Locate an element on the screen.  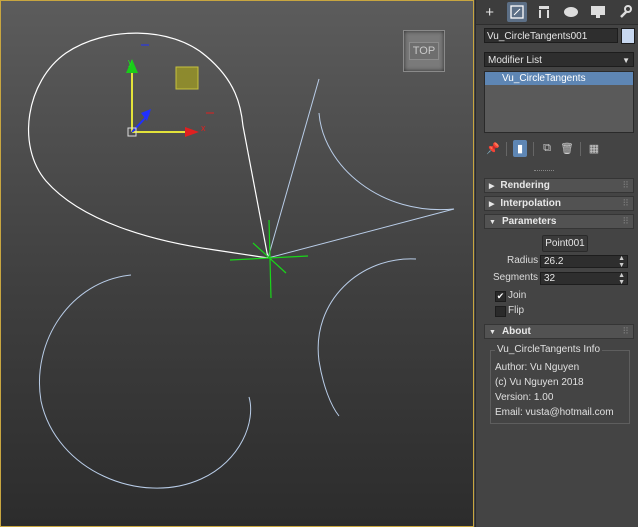
flip-label: Flip is located at coordinates (516, 310).